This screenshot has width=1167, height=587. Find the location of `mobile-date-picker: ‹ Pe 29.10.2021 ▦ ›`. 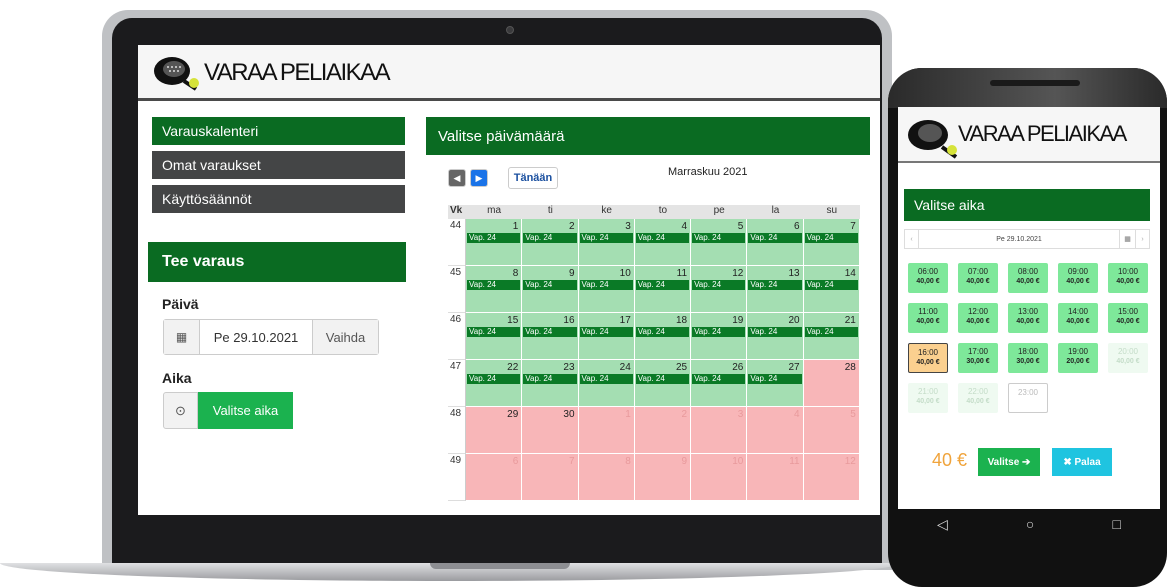

mobile-date-picker: ‹ Pe 29.10.2021 ▦ › is located at coordinates (1027, 239).